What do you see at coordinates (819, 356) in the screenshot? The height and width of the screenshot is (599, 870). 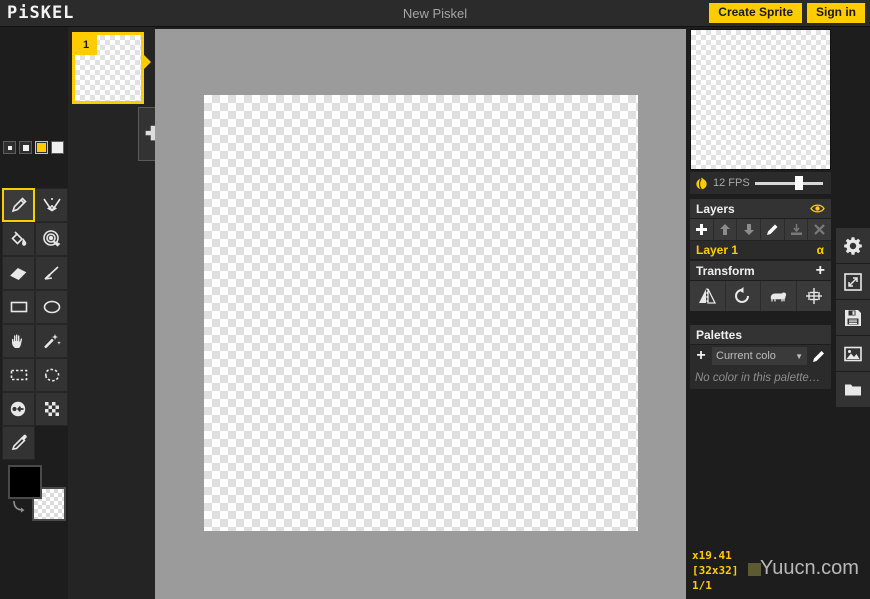 I see `edit-palette-button` at bounding box center [819, 356].